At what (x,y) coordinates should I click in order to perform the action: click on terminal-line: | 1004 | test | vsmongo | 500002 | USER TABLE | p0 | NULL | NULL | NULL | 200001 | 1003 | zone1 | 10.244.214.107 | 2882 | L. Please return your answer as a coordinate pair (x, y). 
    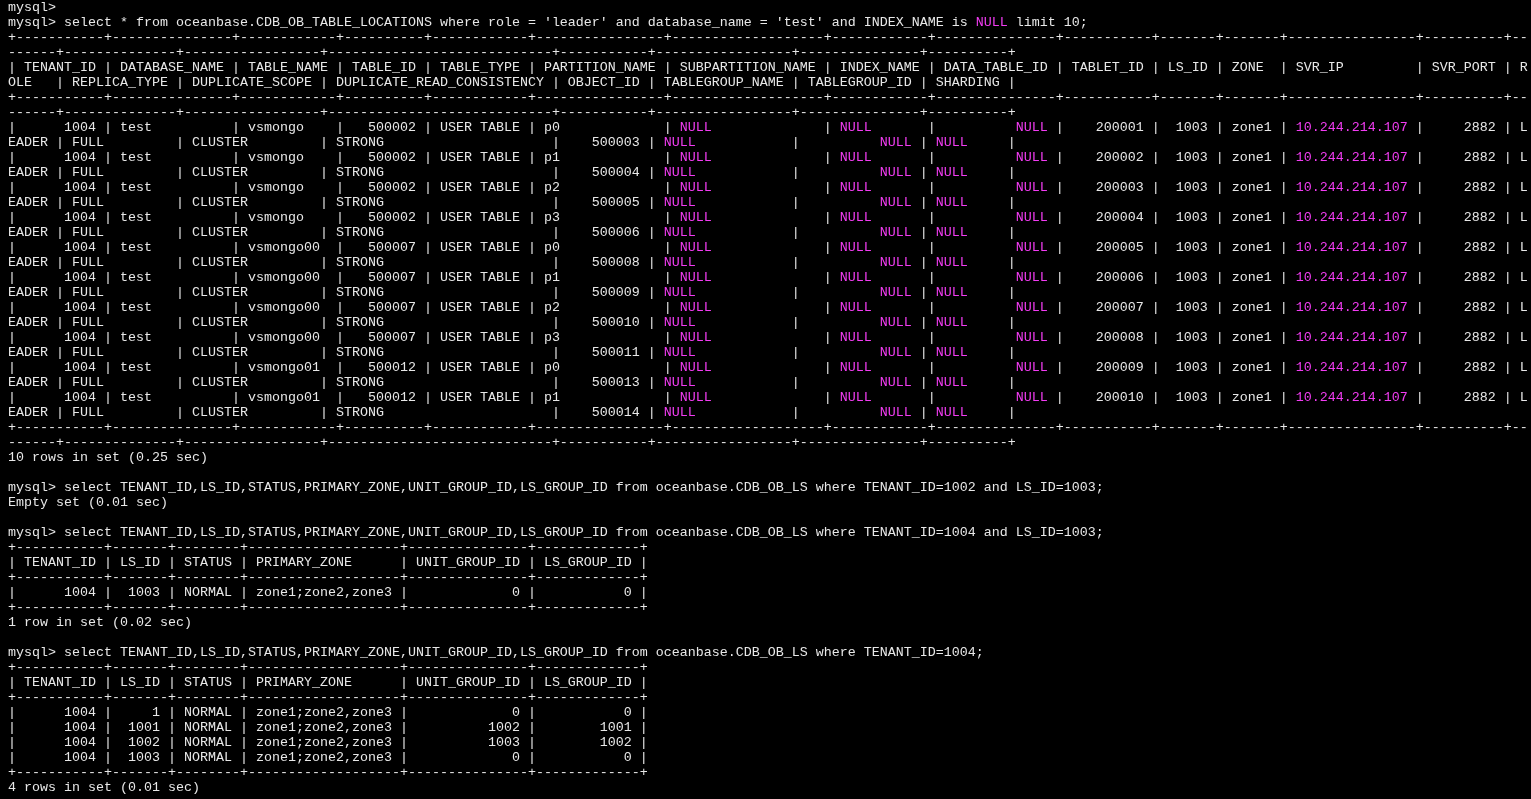
    Looking at the image, I should click on (768, 127).